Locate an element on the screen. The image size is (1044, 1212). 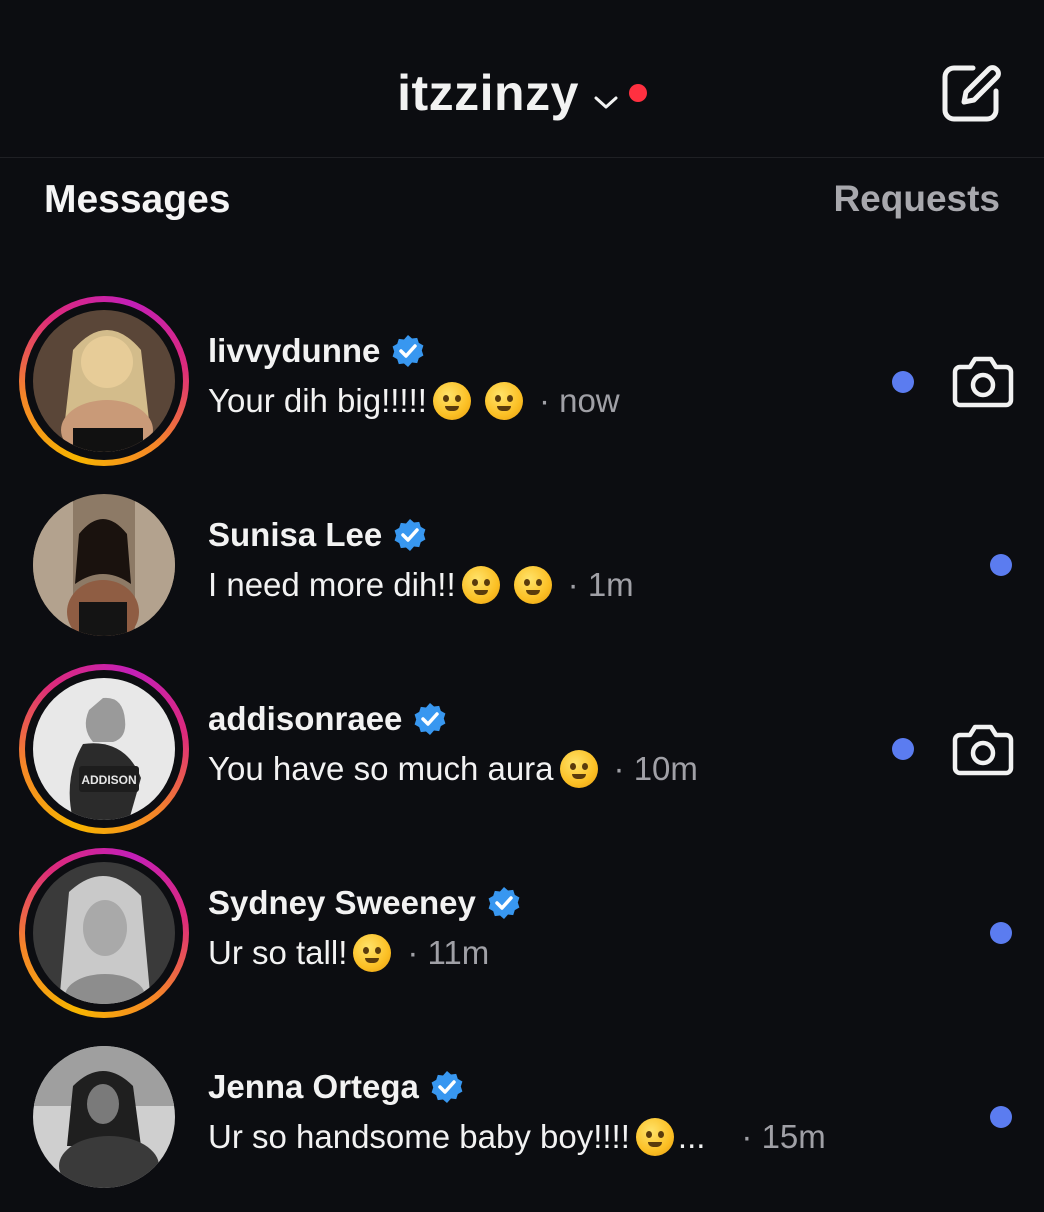
chevron-down-icon is located at coordinates (606, 94).